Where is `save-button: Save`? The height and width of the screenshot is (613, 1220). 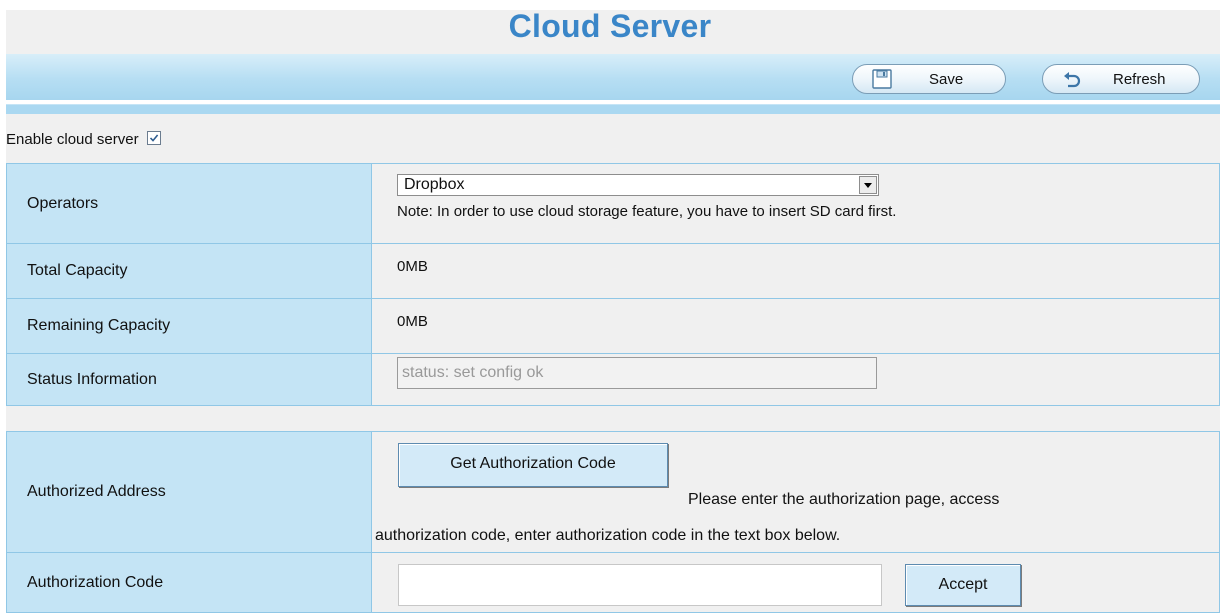 save-button: Save is located at coordinates (929, 79).